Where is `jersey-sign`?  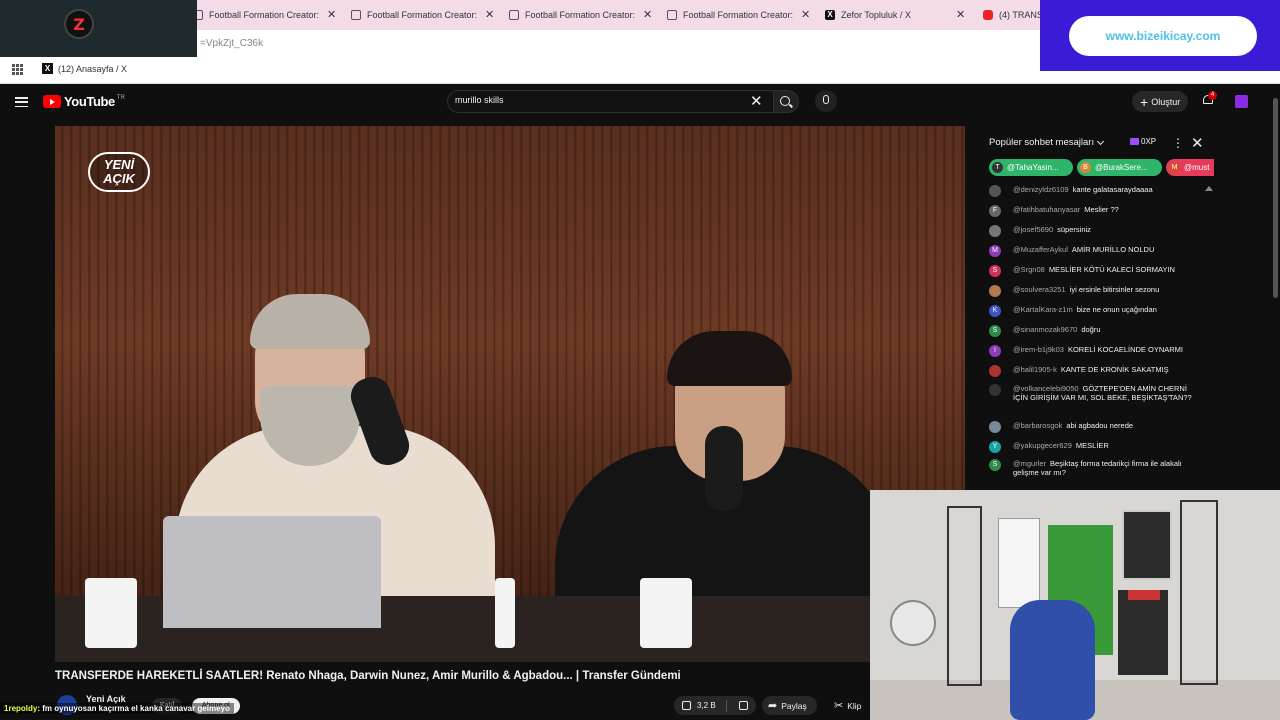 jersey-sign is located at coordinates (1144, 595).